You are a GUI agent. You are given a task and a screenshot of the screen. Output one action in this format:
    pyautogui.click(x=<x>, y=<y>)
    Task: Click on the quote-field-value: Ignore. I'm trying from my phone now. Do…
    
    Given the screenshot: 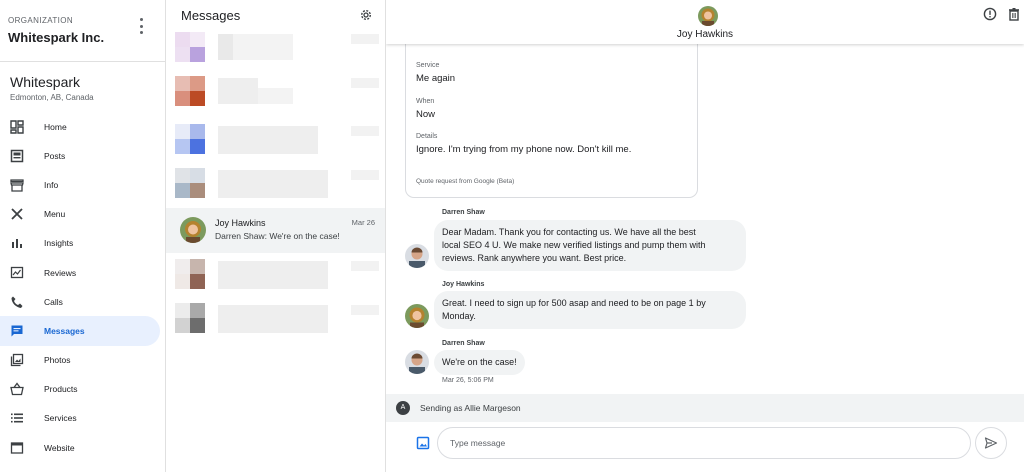 What is the action you would take?
    pyautogui.click(x=524, y=149)
    